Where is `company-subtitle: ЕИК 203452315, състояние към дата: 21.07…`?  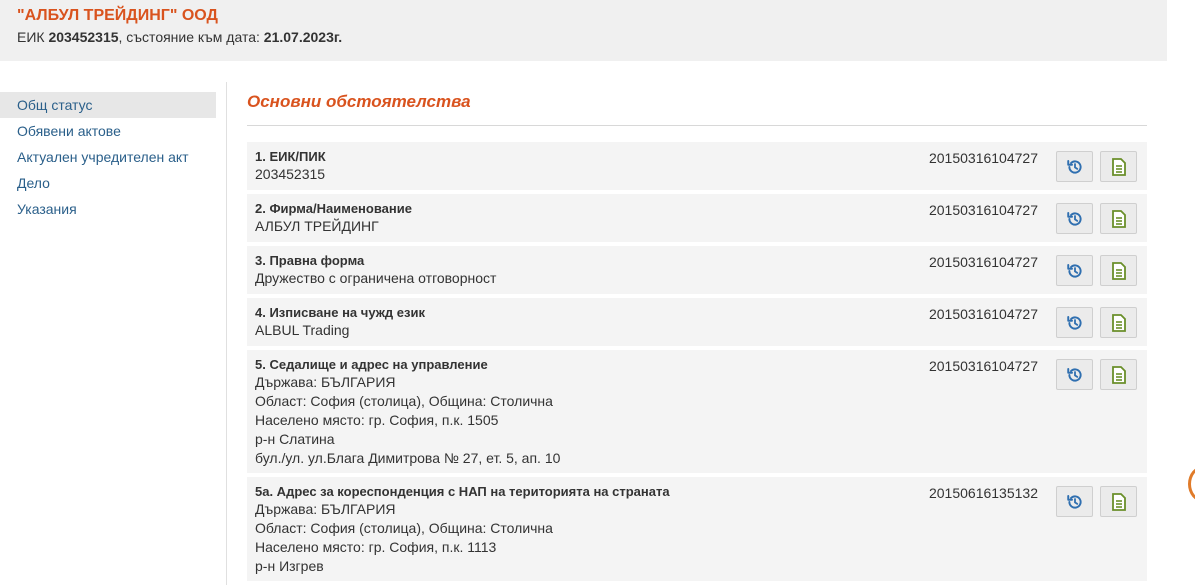
company-subtitle: ЕИК 203452315, състояние към дата: 21.07… is located at coordinates (592, 37).